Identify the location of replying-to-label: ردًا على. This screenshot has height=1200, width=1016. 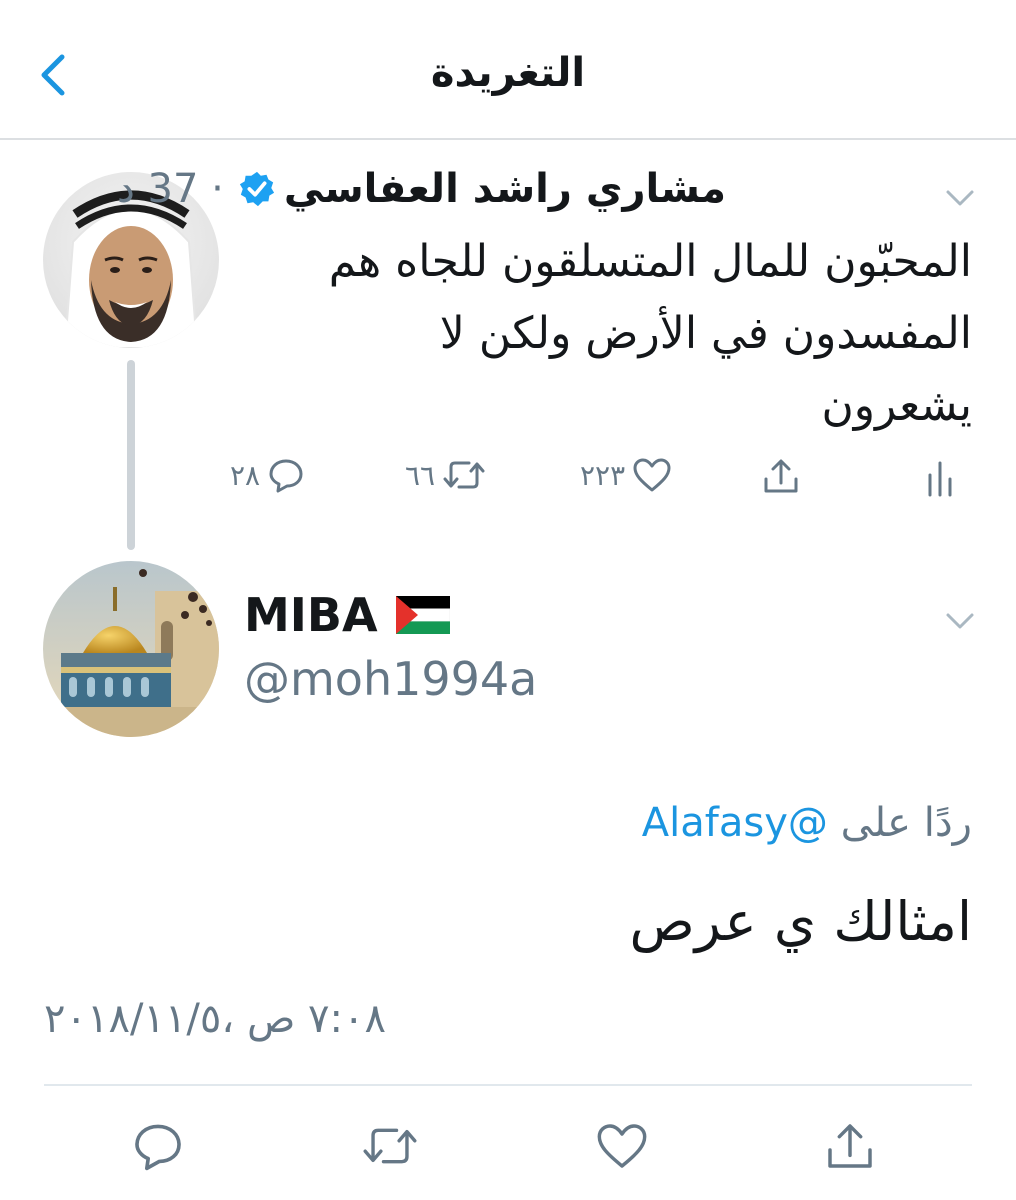
(906, 823).